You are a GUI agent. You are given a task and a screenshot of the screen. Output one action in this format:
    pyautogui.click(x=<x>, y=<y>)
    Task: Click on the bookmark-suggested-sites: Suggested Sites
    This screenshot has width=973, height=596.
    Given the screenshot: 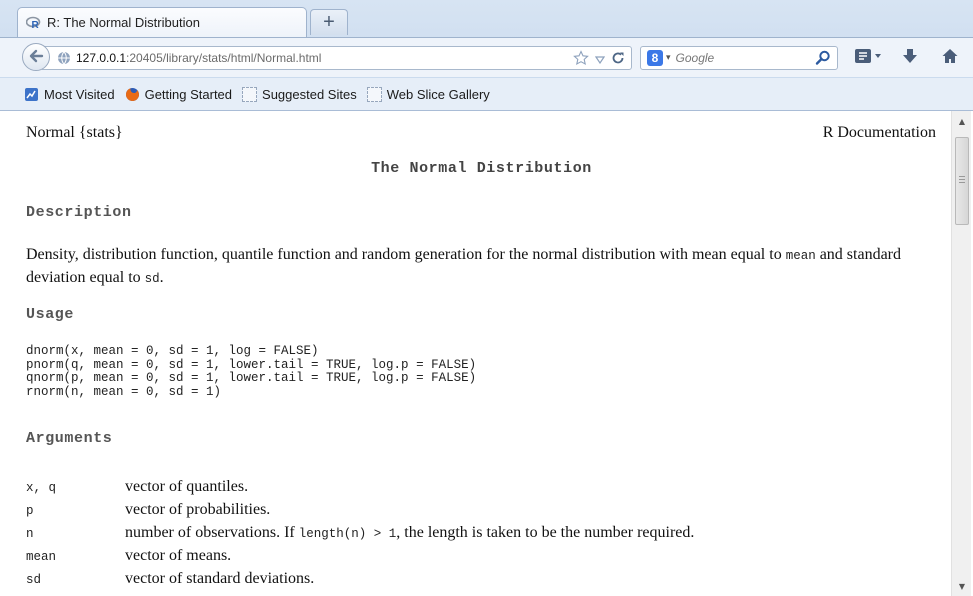 What is the action you would take?
    pyautogui.click(x=299, y=94)
    